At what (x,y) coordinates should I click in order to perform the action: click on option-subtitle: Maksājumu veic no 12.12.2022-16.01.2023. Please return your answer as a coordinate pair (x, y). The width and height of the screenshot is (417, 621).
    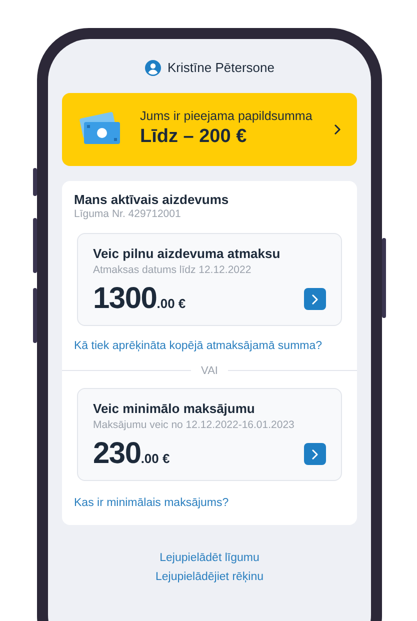
    Looking at the image, I should click on (194, 425).